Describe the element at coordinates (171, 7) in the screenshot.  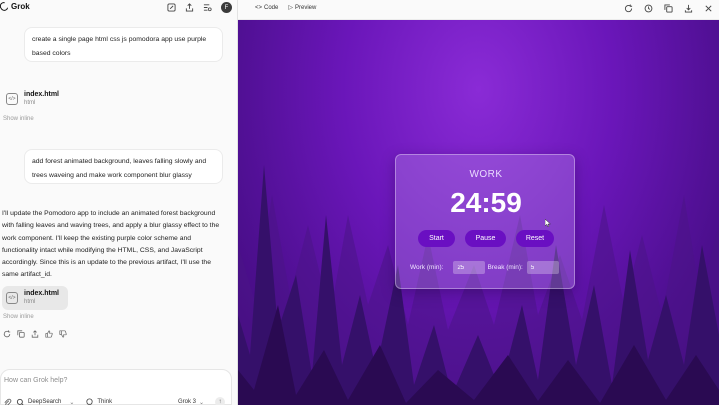
I see `edit-icon` at that location.